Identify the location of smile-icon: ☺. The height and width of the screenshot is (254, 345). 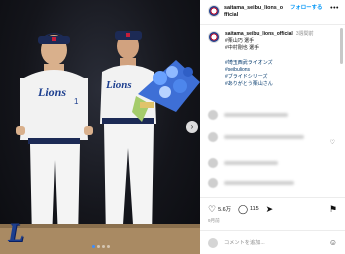
(333, 242).